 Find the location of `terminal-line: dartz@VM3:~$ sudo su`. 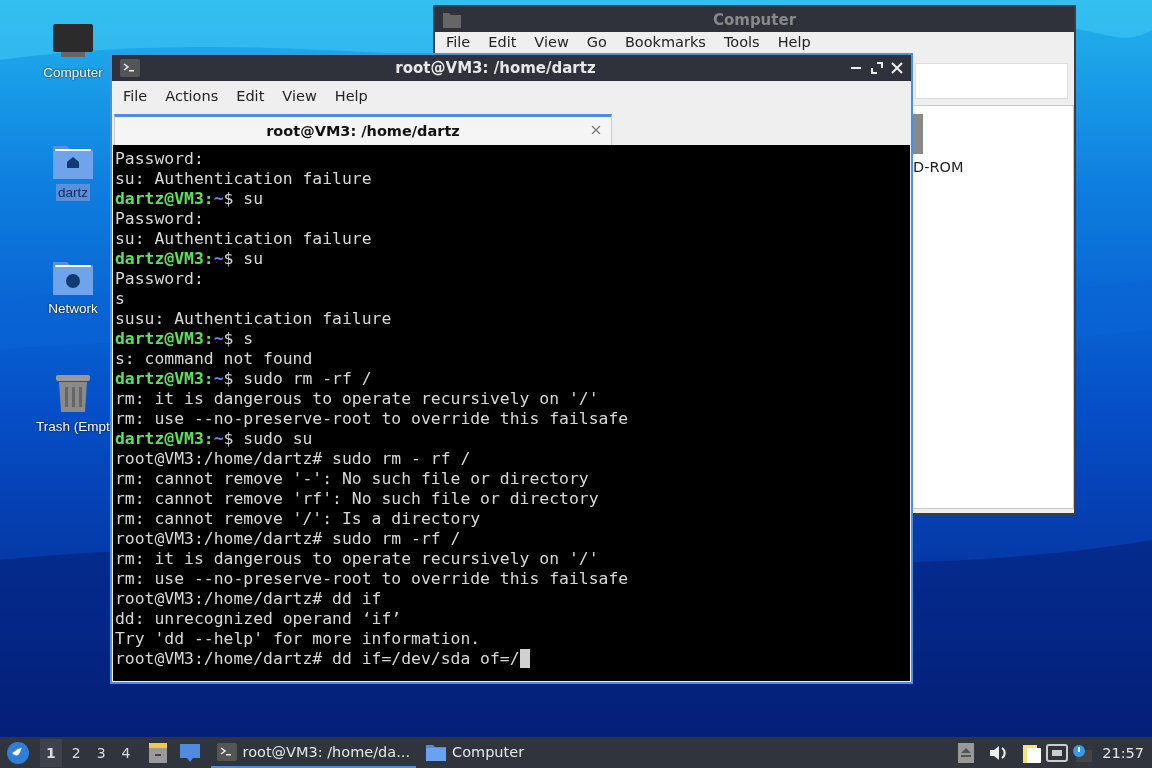

terminal-line: dartz@VM3:~$ sudo su is located at coordinates (214, 439).